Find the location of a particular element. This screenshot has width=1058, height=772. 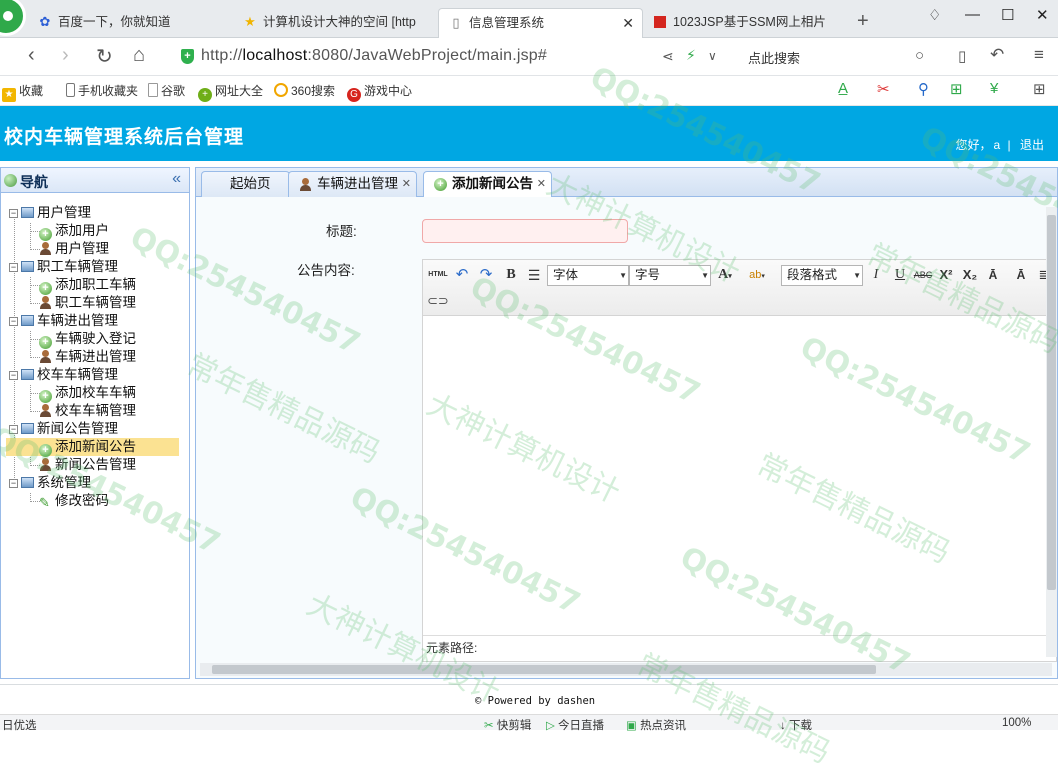

magnifier-icon: ⚲ is located at coordinates (923, 89).